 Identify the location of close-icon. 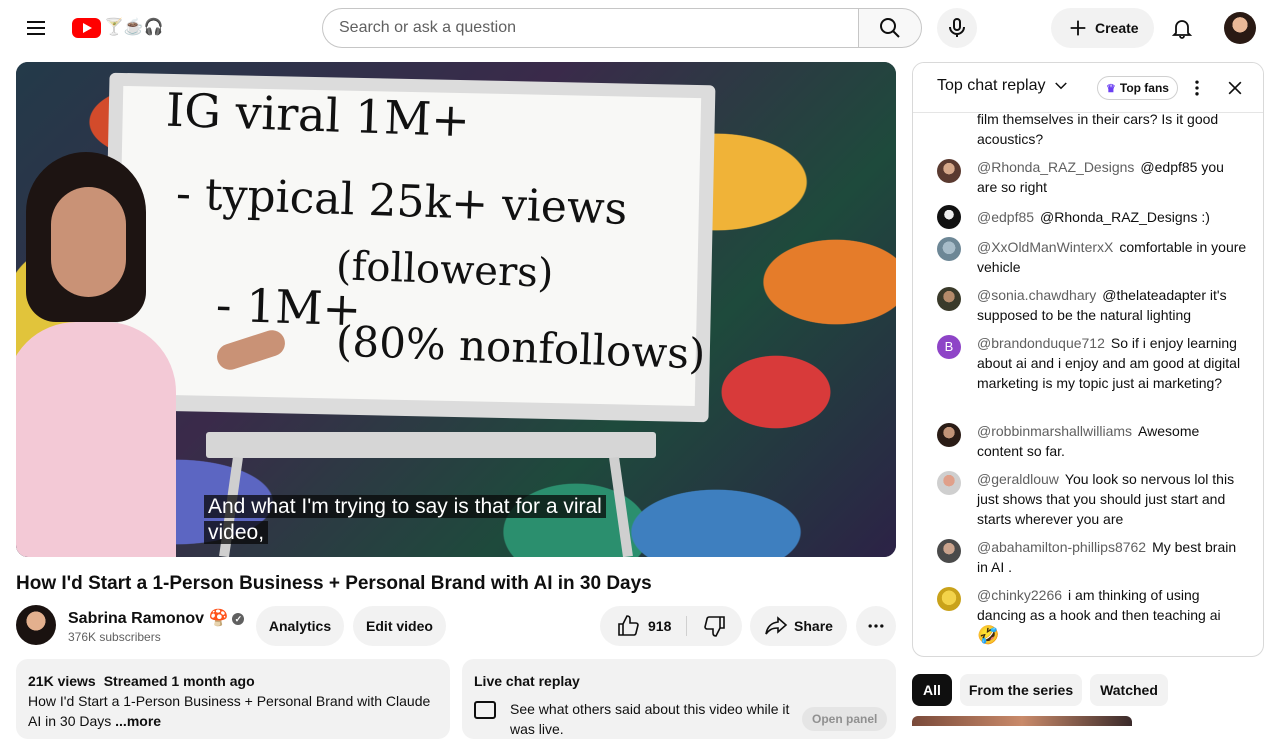
(1235, 88).